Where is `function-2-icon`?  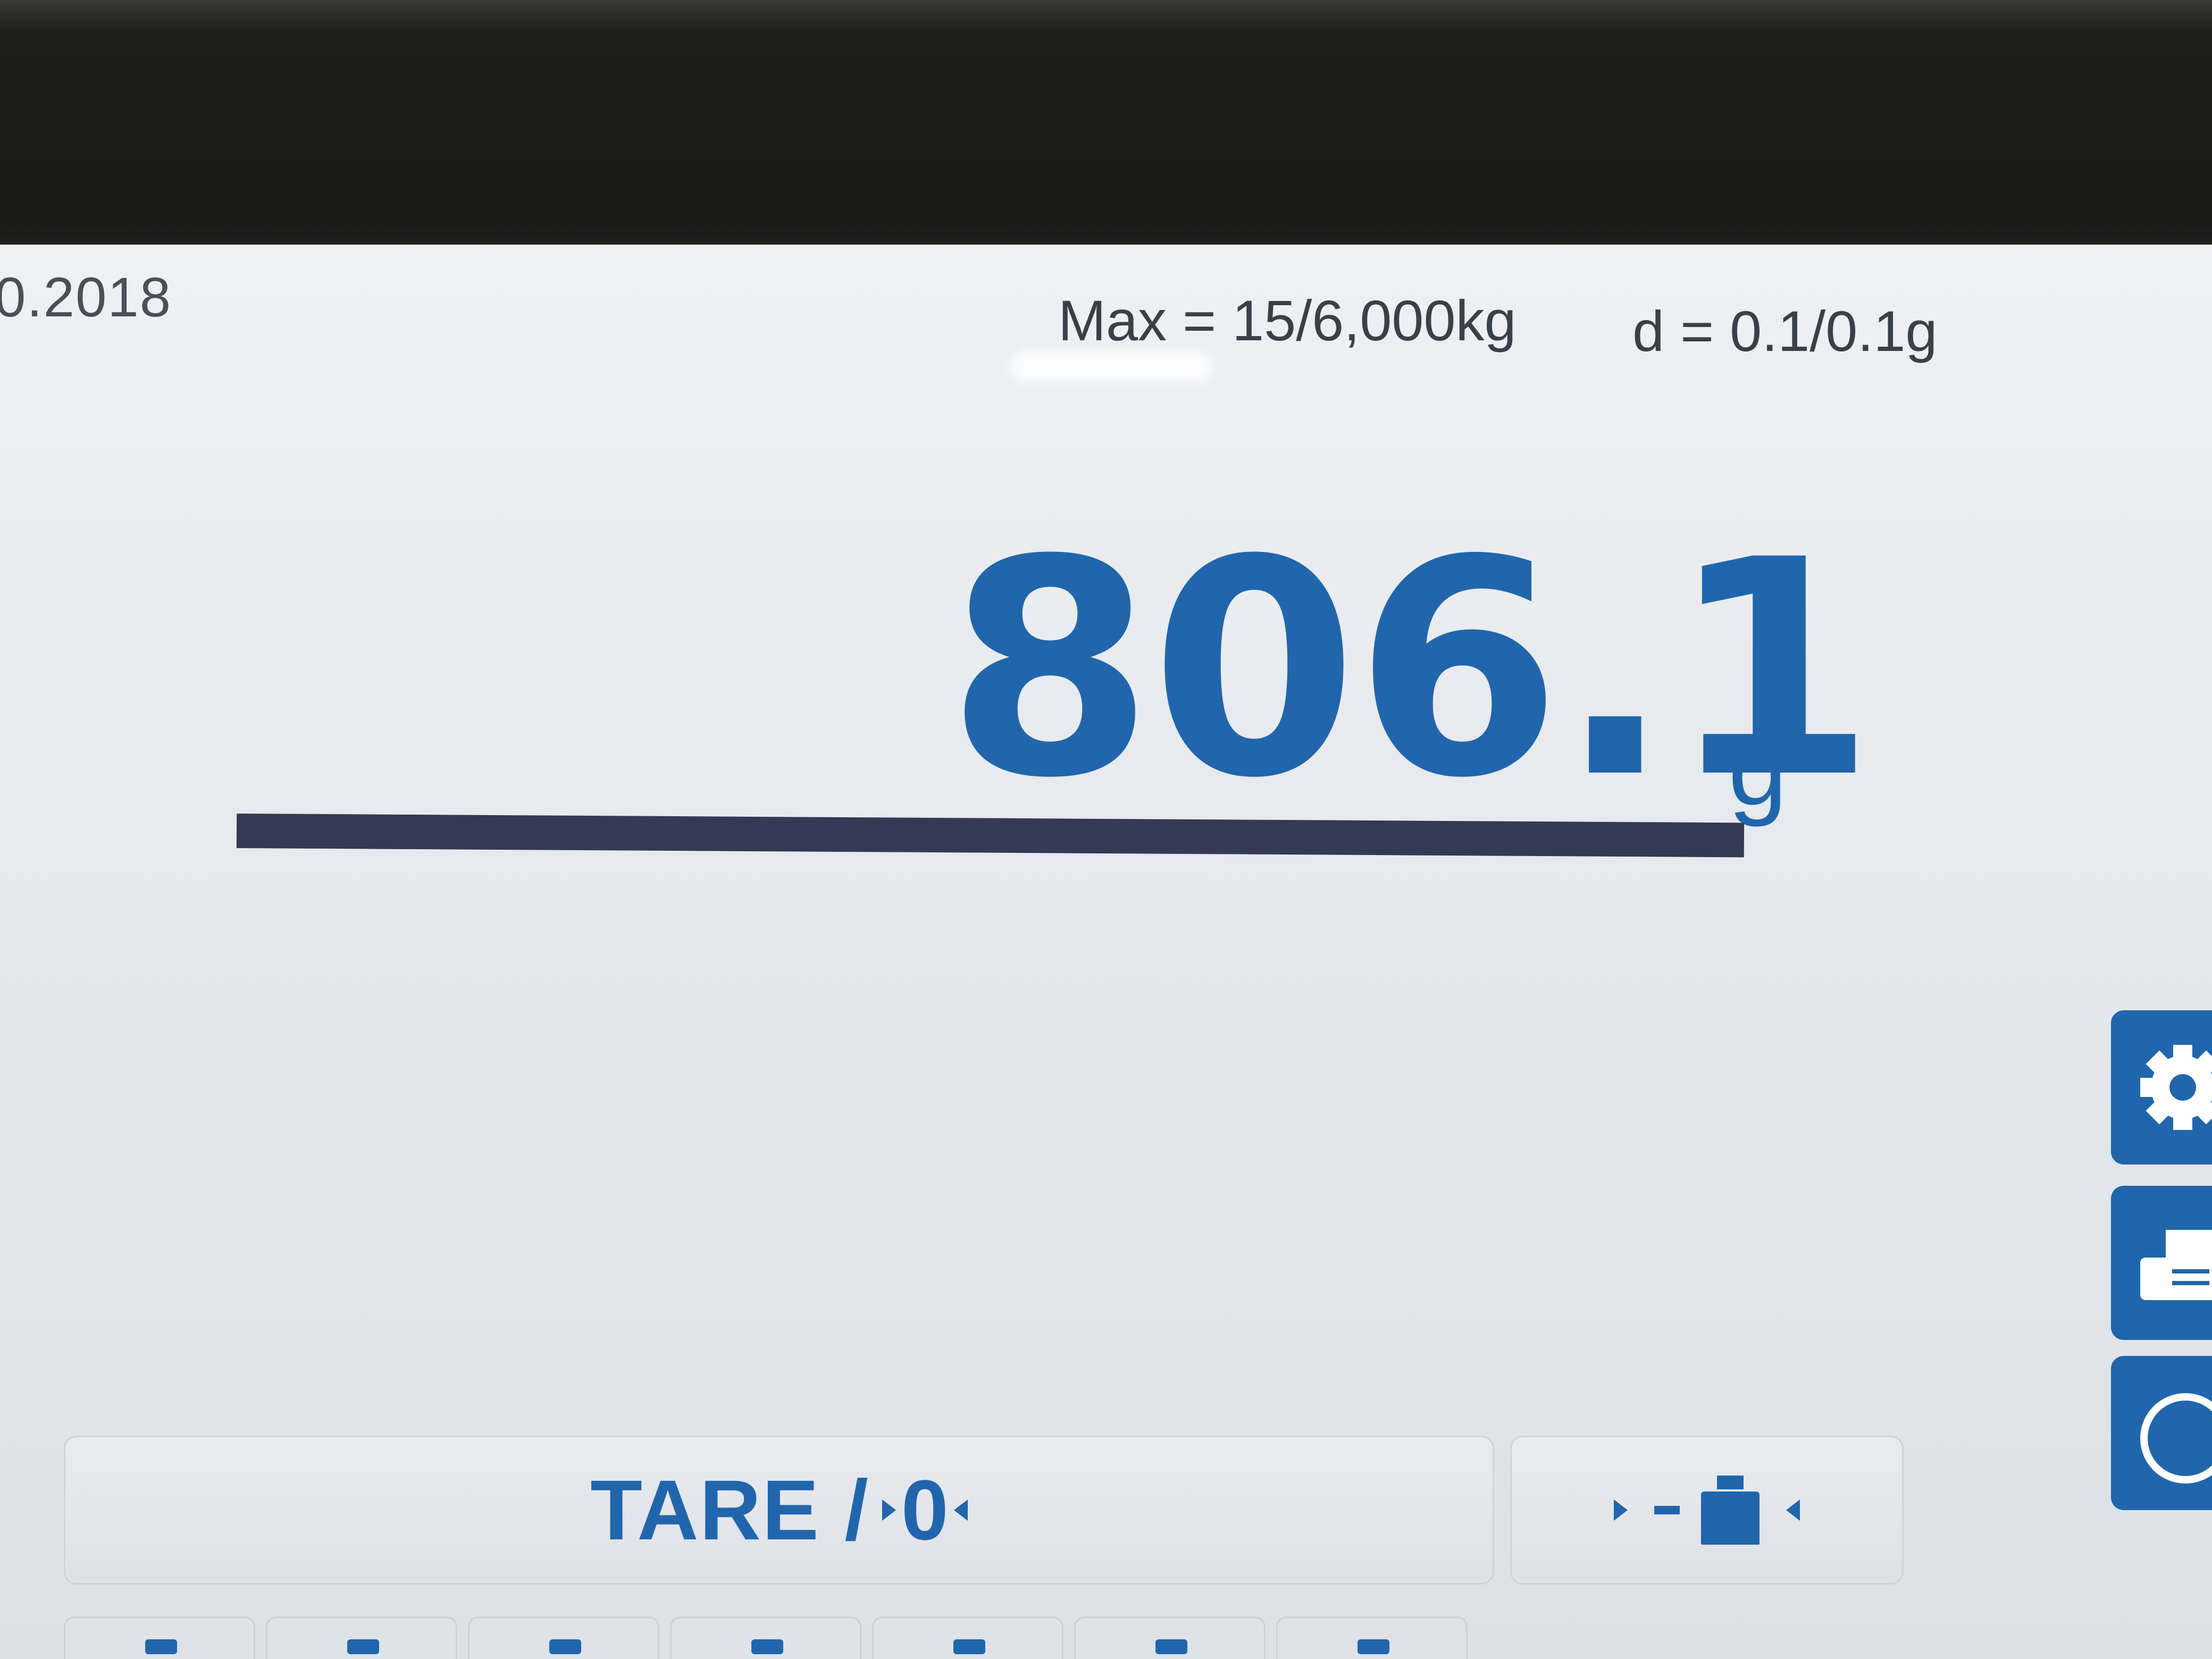
function-2-icon is located at coordinates (363, 1646).